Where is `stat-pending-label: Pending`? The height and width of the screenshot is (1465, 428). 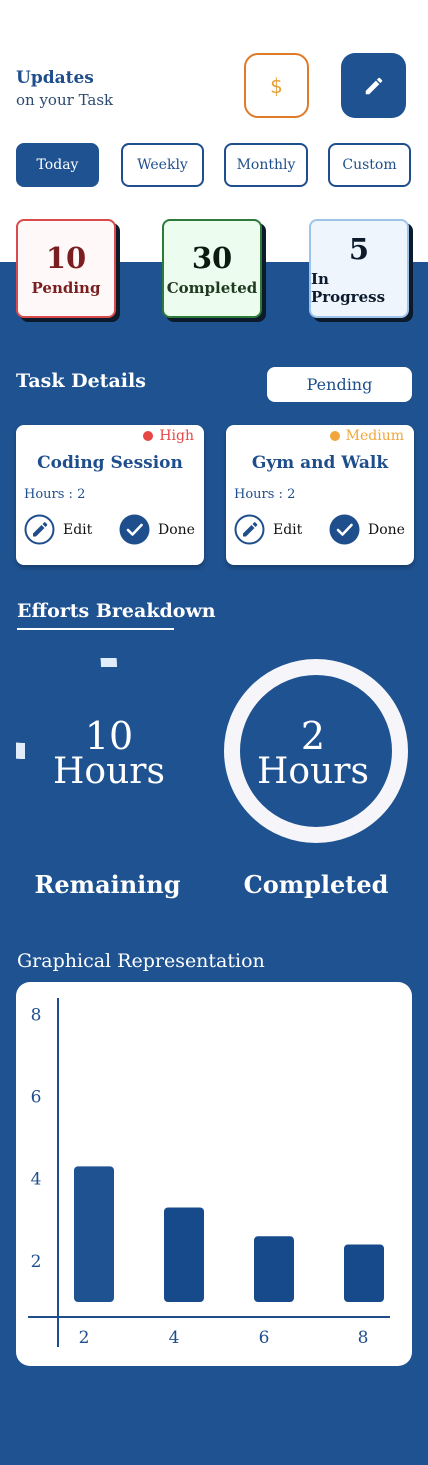
stat-pending-label: Pending is located at coordinates (66, 287).